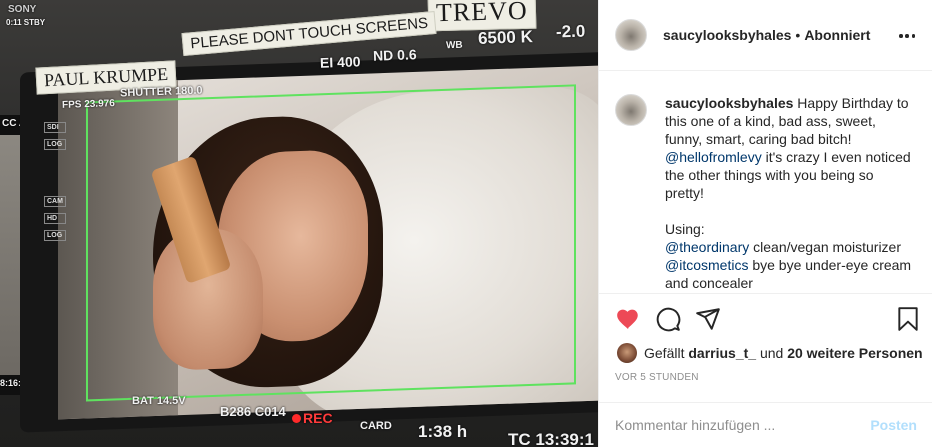 The image size is (932, 447). Describe the element at coordinates (908, 319) in the screenshot. I see `bookmark-icon` at that location.